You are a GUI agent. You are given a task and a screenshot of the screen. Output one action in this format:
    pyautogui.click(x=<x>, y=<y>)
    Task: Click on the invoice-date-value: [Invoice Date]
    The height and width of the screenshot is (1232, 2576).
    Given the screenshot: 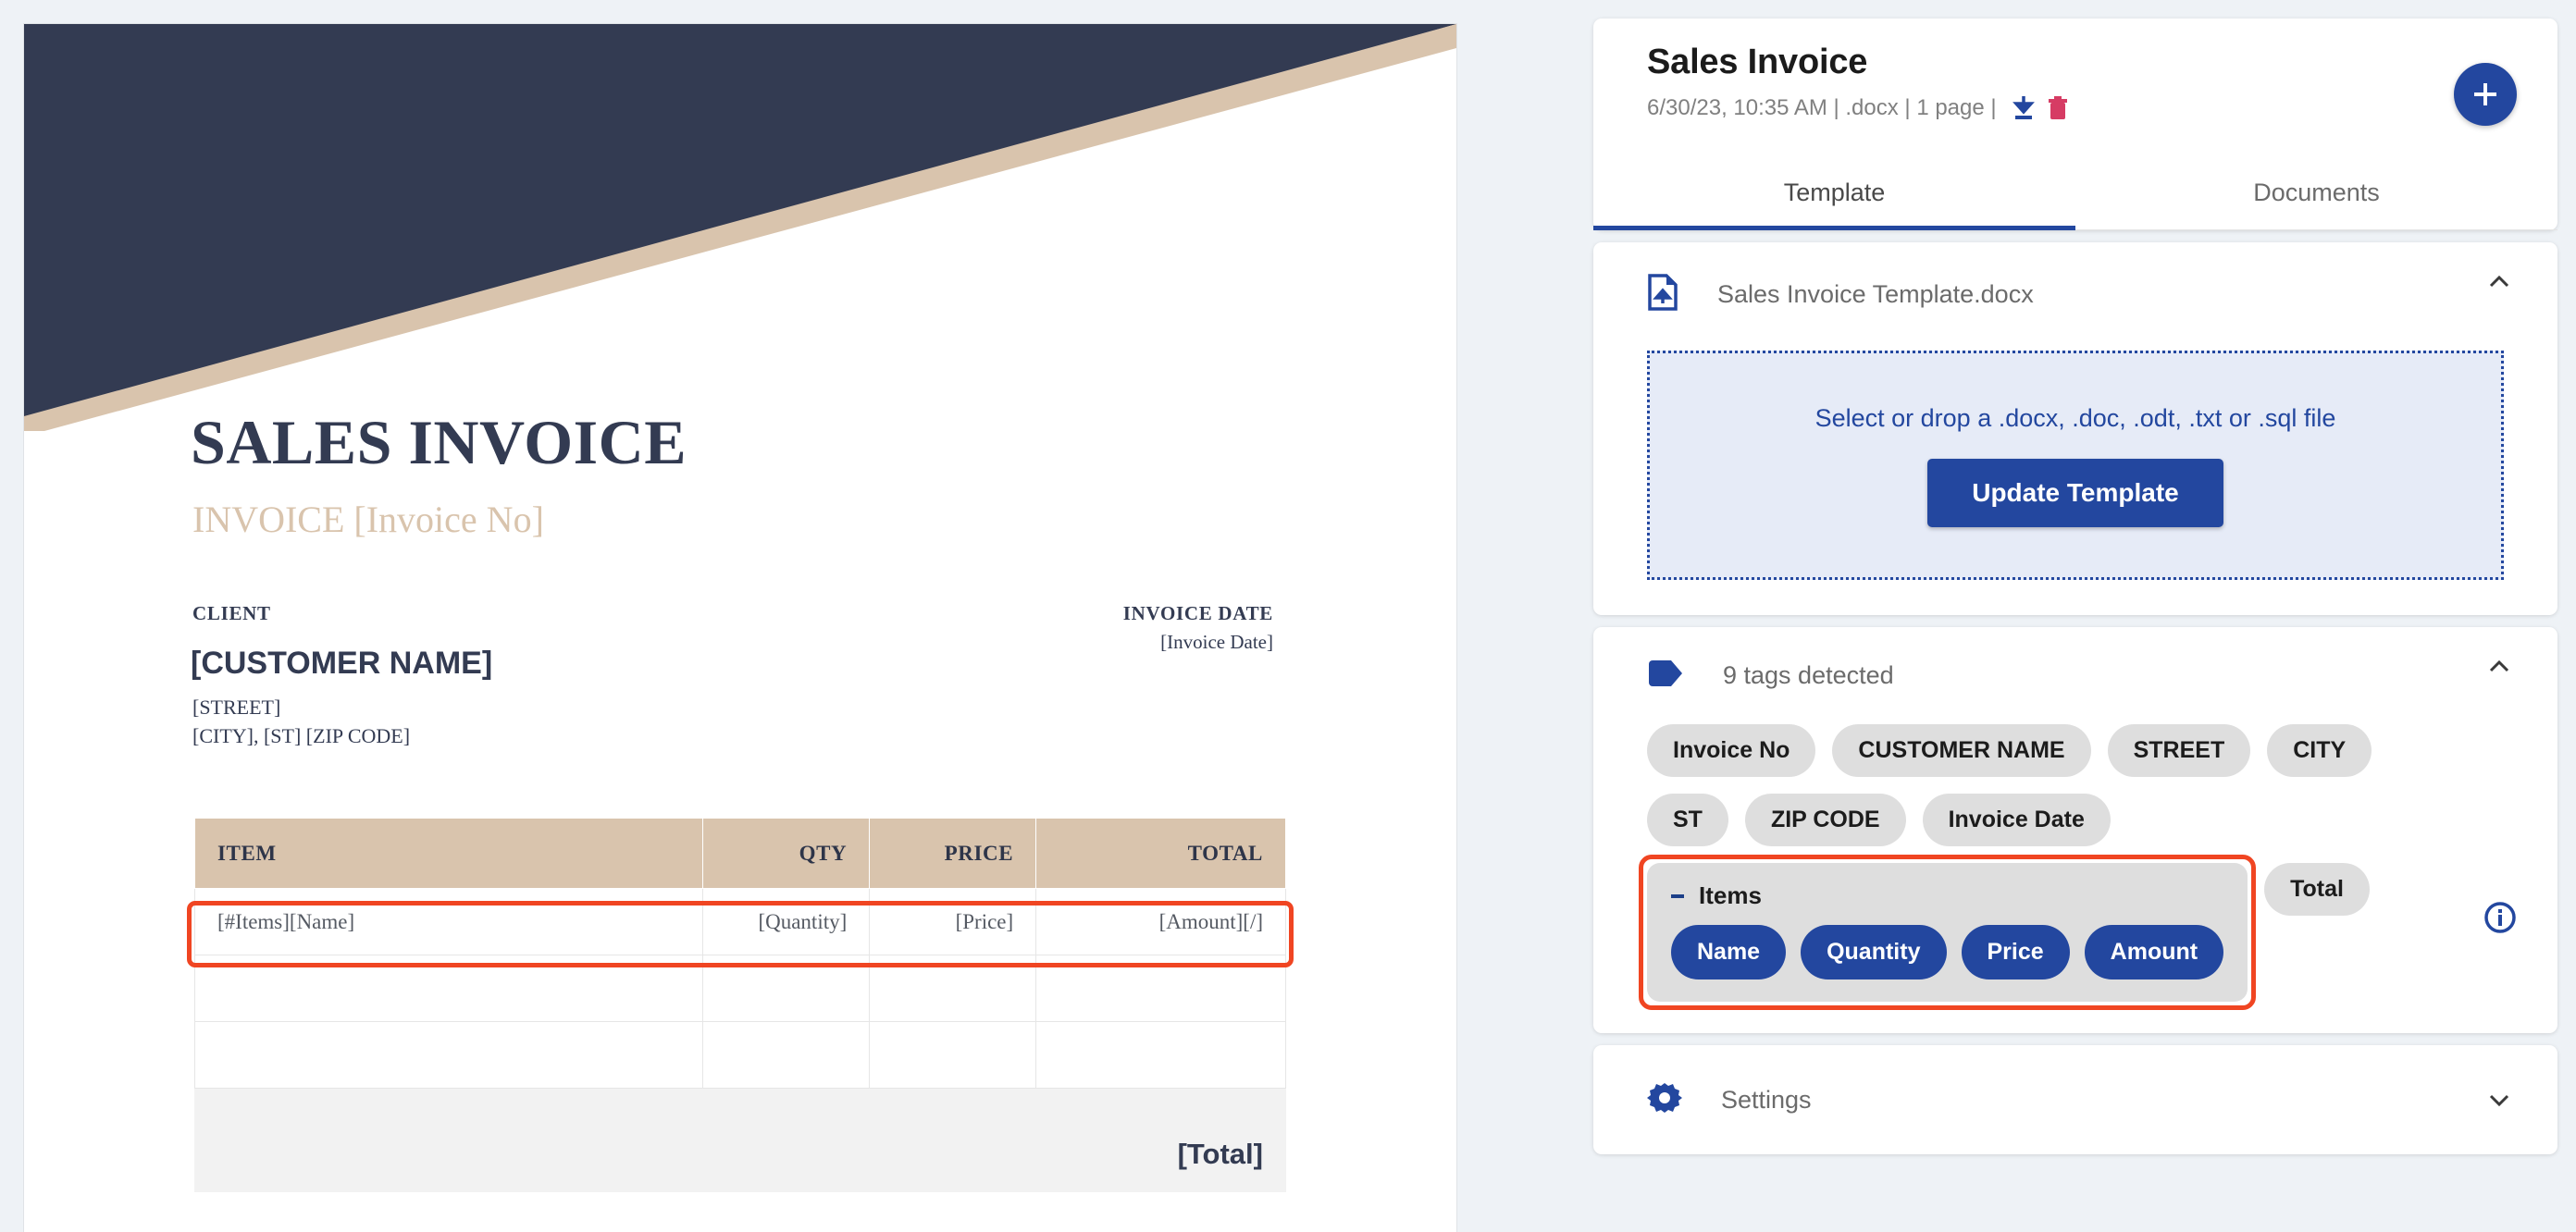 What is the action you would take?
    pyautogui.click(x=1216, y=642)
    